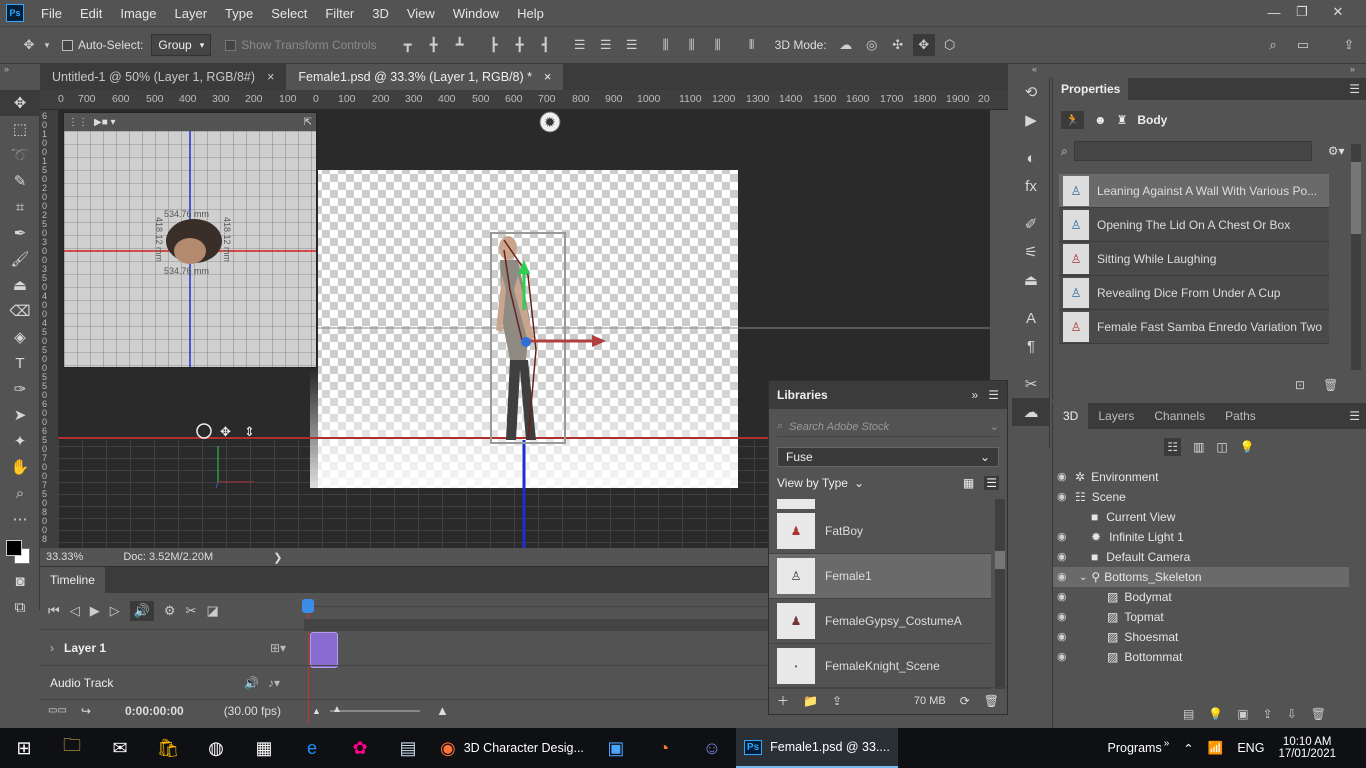  Describe the element at coordinates (1349, 45) in the screenshot. I see `share-icon: ⇪` at that location.